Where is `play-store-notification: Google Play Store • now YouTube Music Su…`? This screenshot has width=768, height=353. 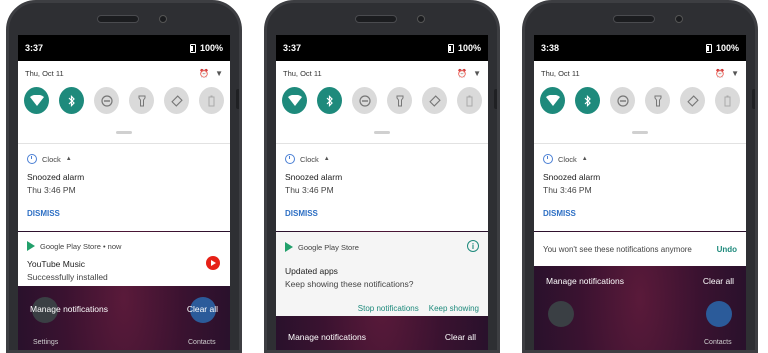
play-store-notification: Google Play Store • now YouTube Music Su… is located at coordinates (124, 259).